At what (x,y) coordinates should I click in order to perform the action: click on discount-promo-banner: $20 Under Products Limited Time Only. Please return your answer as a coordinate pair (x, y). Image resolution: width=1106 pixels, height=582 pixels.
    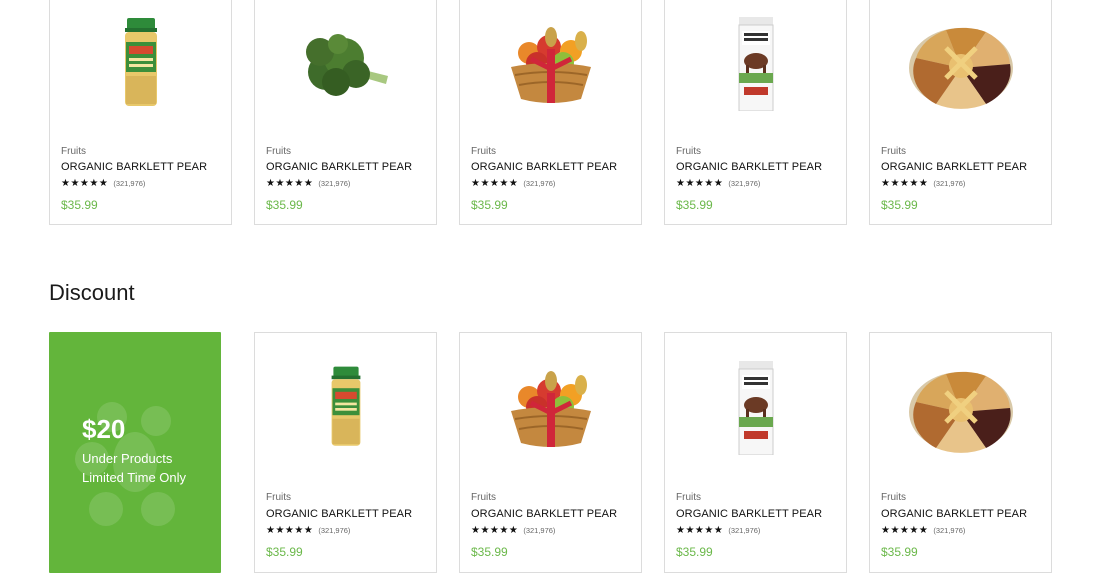
    Looking at the image, I should click on (135, 452).